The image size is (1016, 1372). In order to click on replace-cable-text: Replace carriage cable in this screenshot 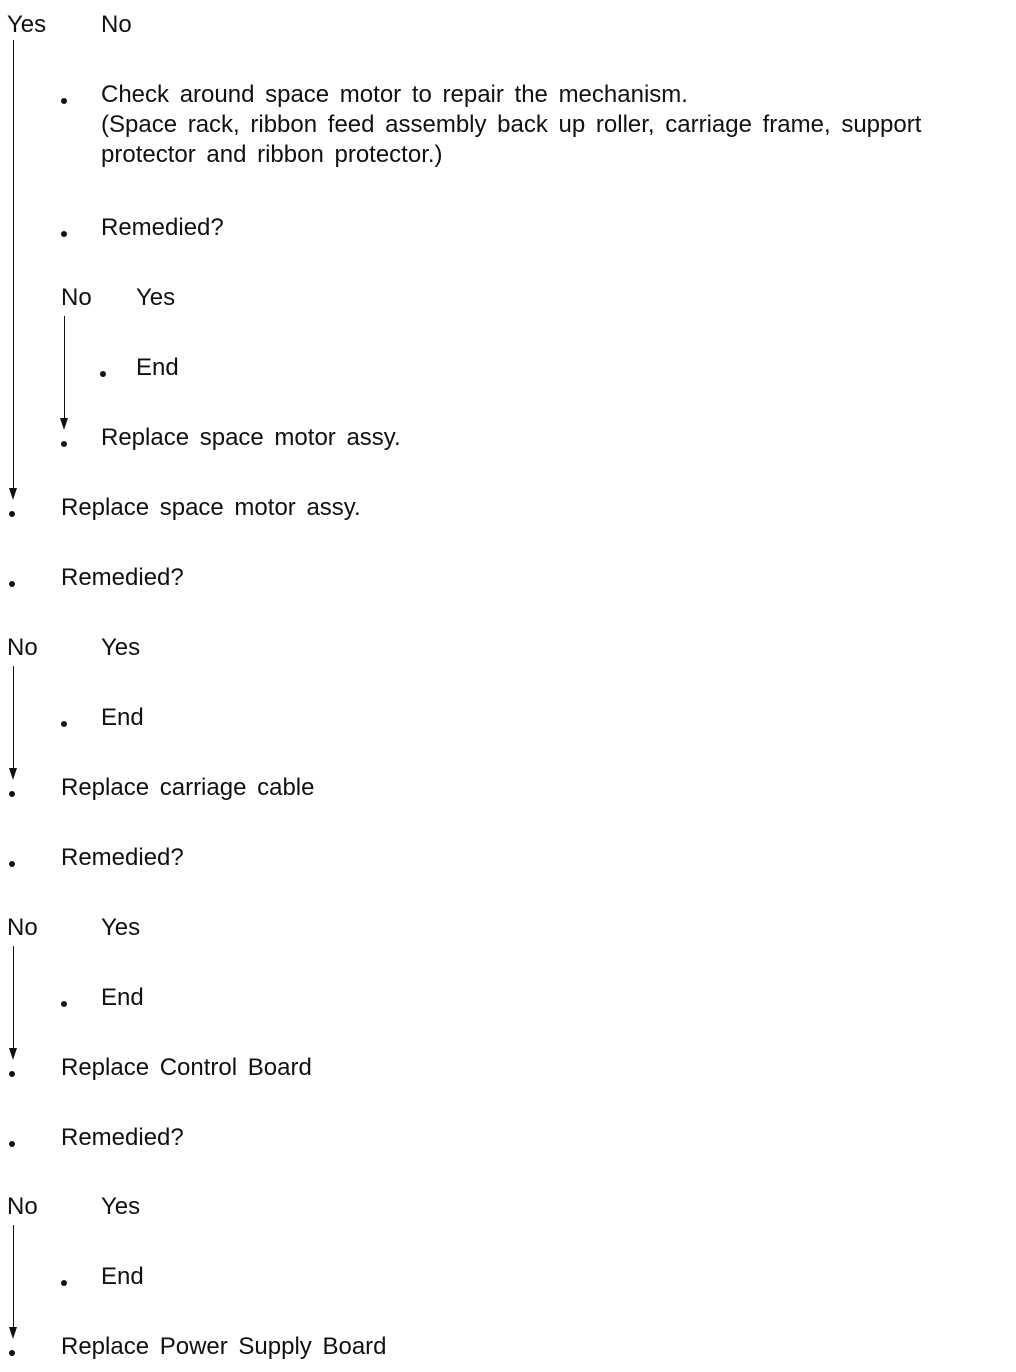, I will do `click(188, 787)`.